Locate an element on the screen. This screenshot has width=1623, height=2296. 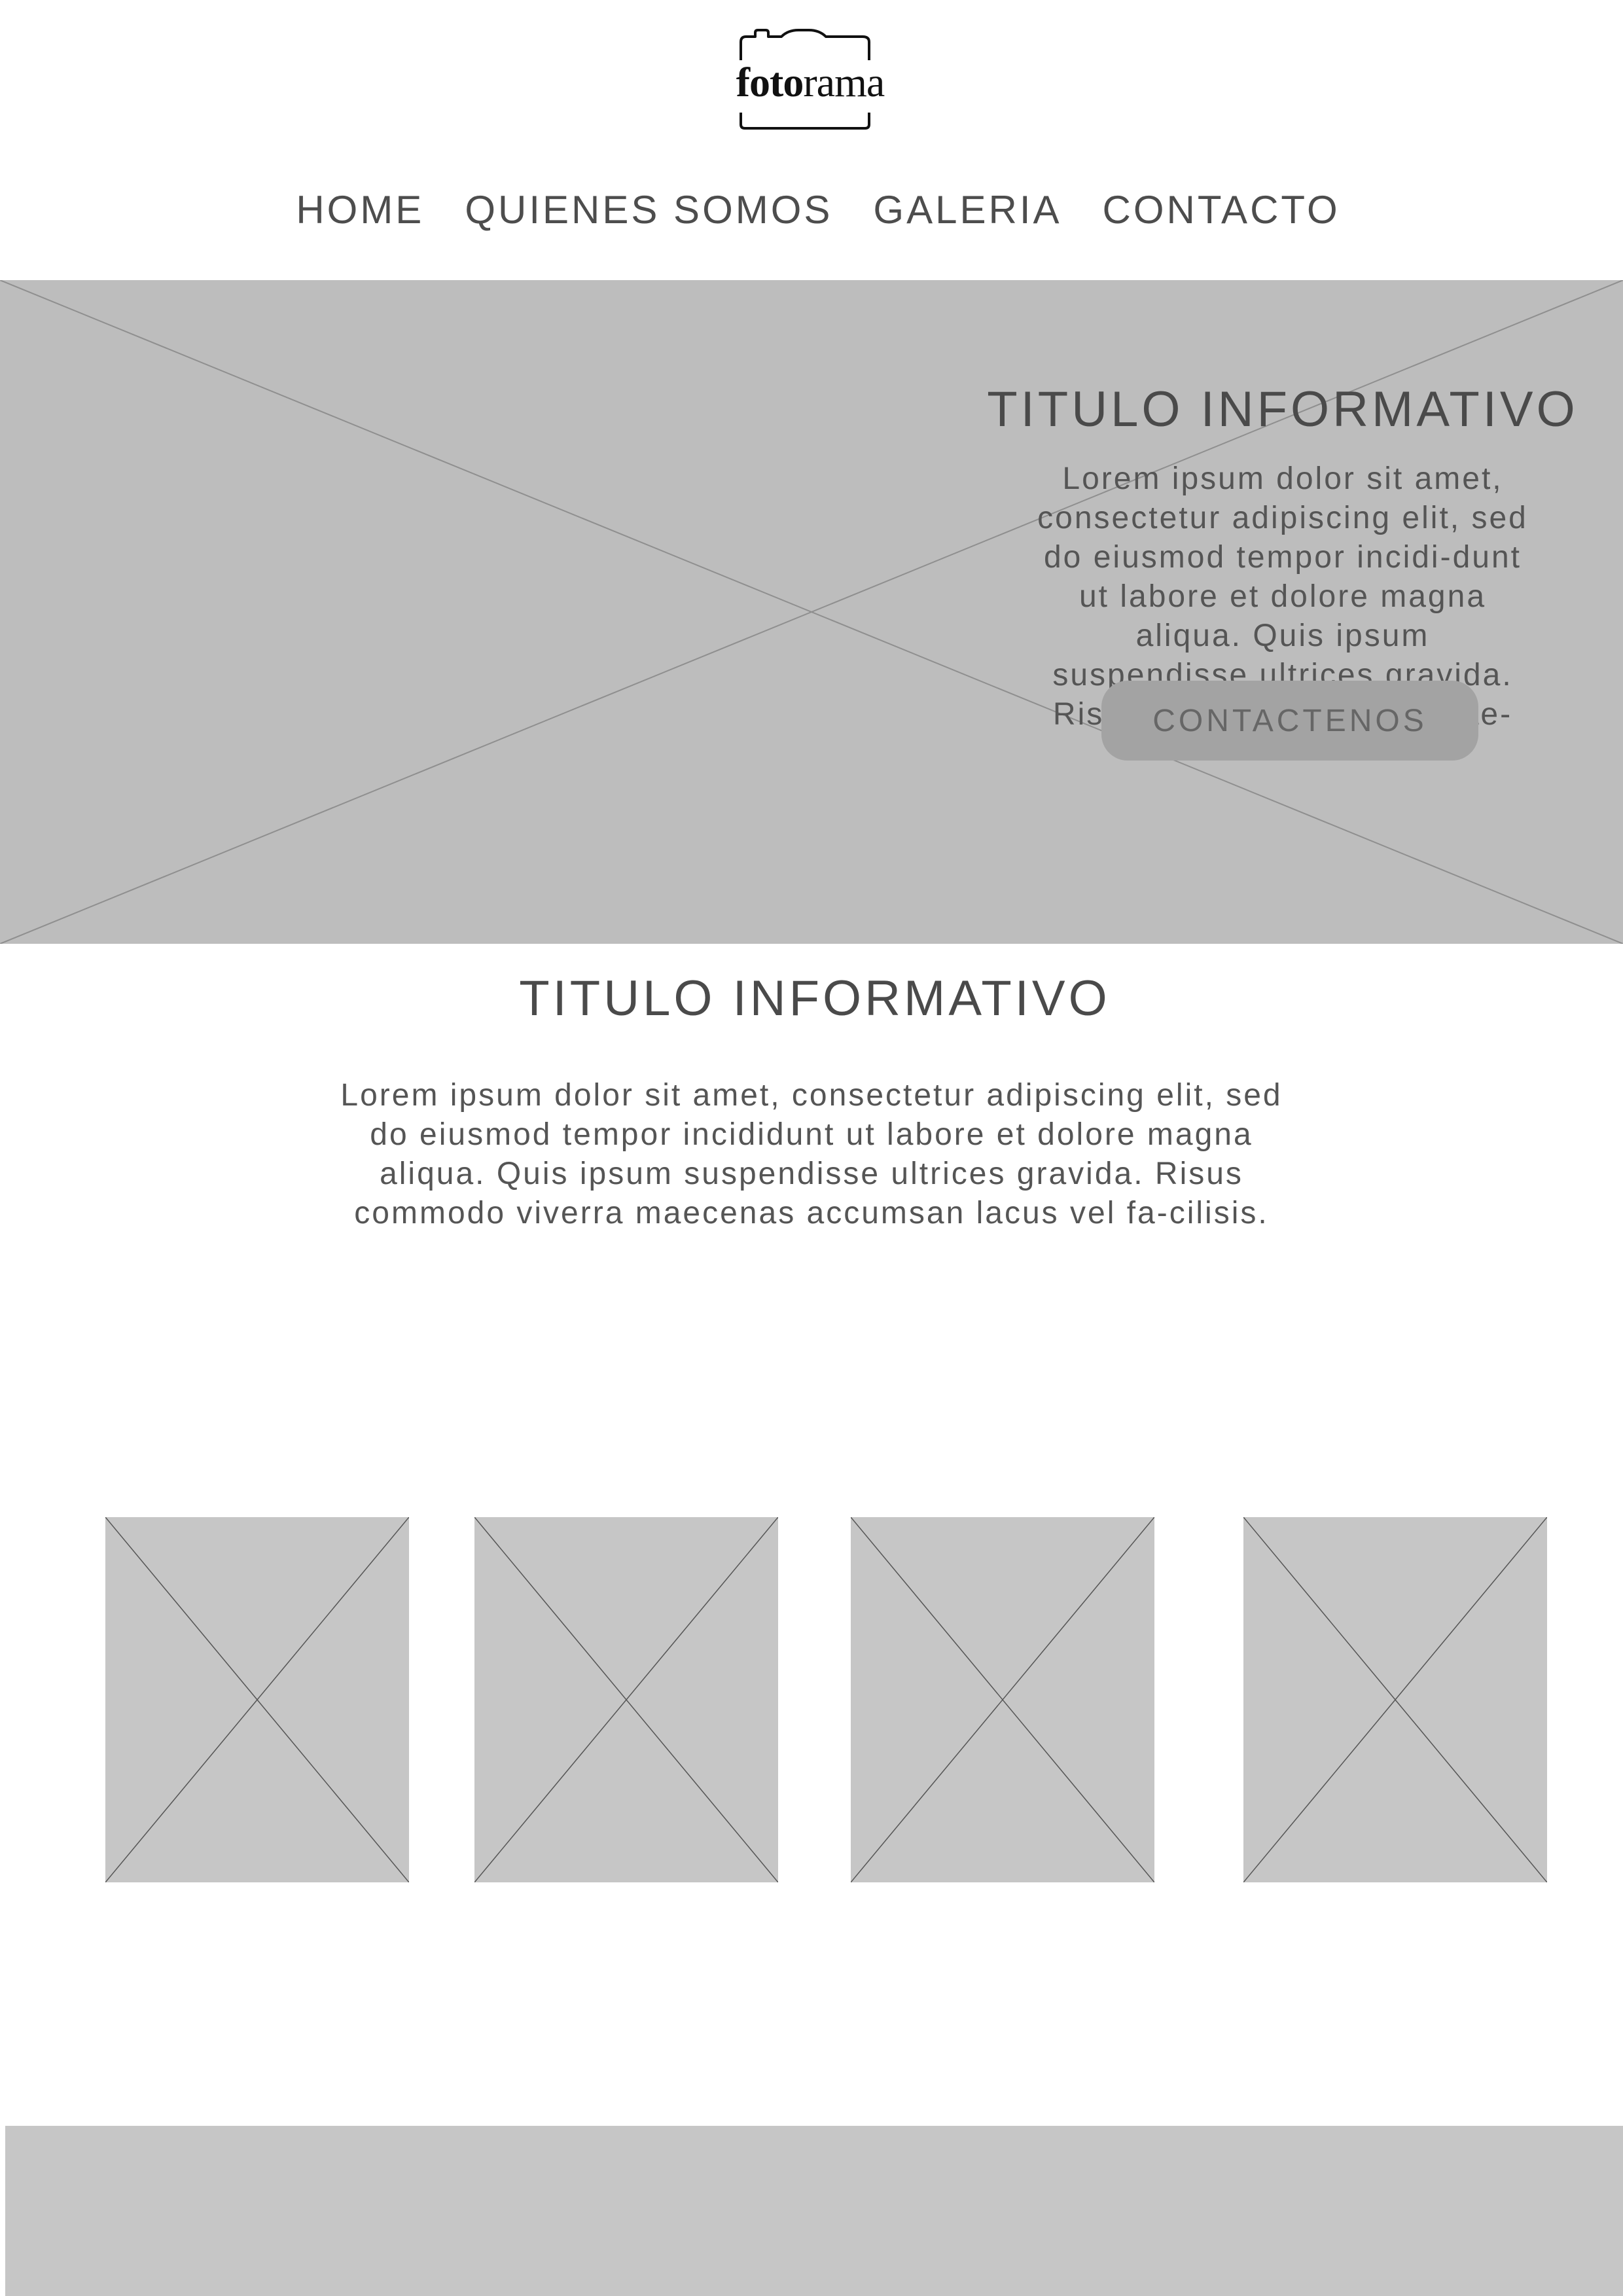
footer is located at coordinates (814, 2211).